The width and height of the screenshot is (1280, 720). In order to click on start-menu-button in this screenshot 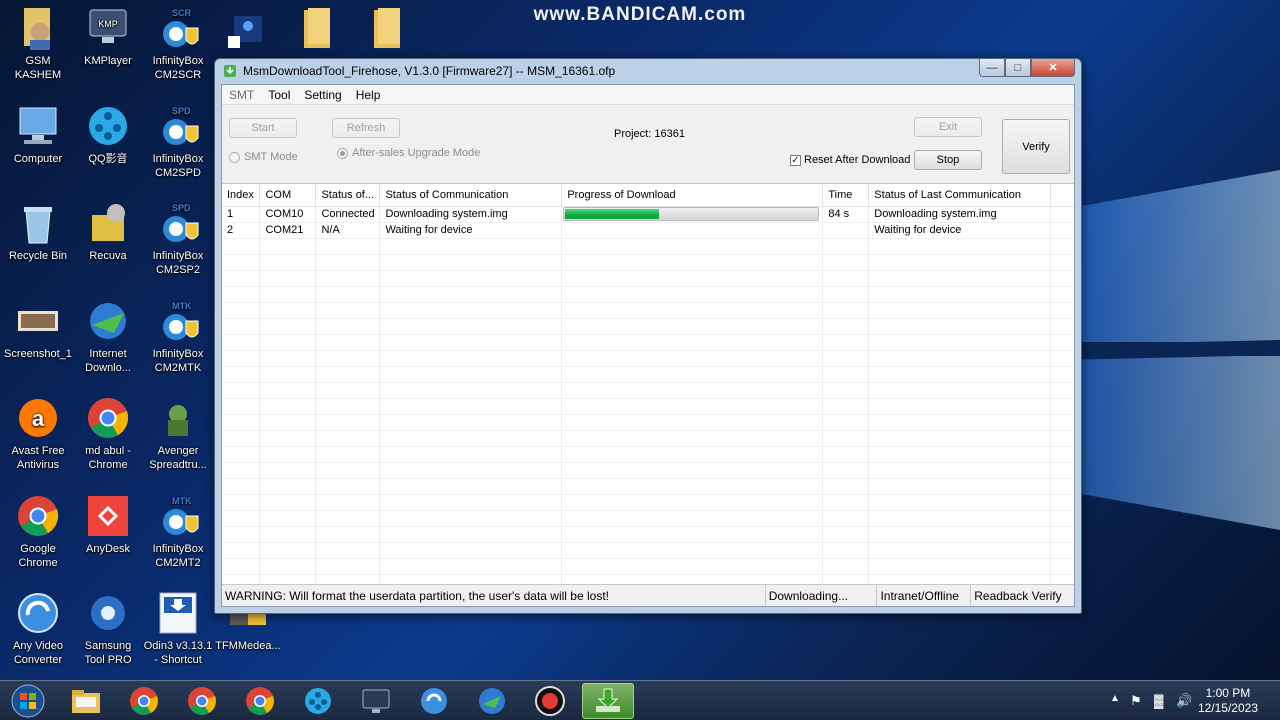, I will do `click(28, 701)`.